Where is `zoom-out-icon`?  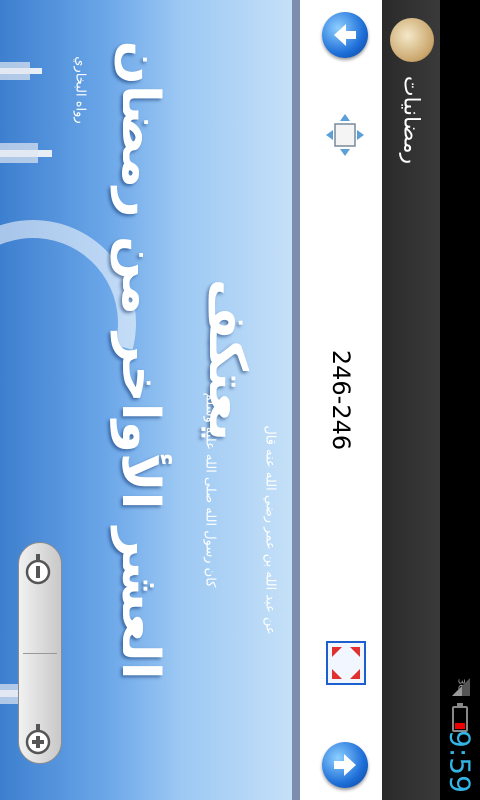 zoom-out-icon is located at coordinates (38, 569).